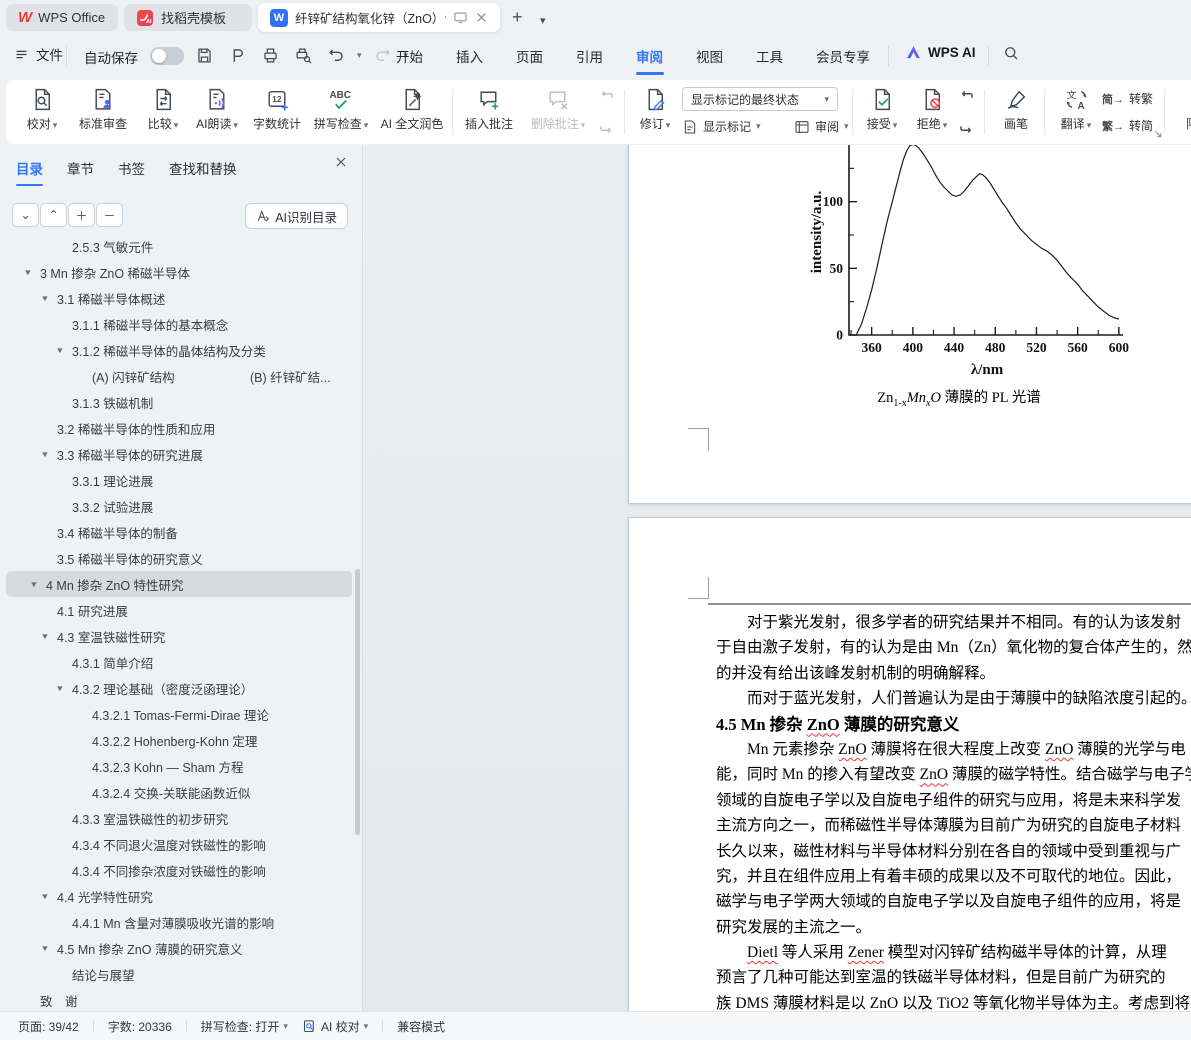  What do you see at coordinates (203, 168) in the screenshot?
I see `sidebar-tab: 查找和替换` at bounding box center [203, 168].